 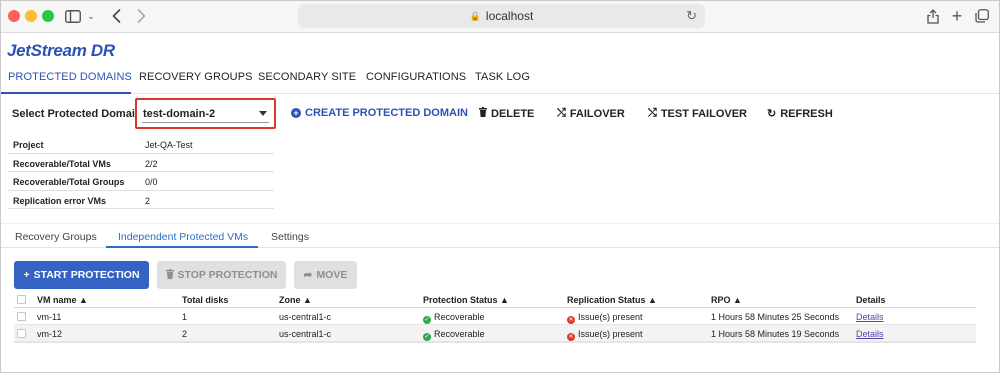 I want to click on column-header-replication-status: Replication Status ▲, so click(x=612, y=300).